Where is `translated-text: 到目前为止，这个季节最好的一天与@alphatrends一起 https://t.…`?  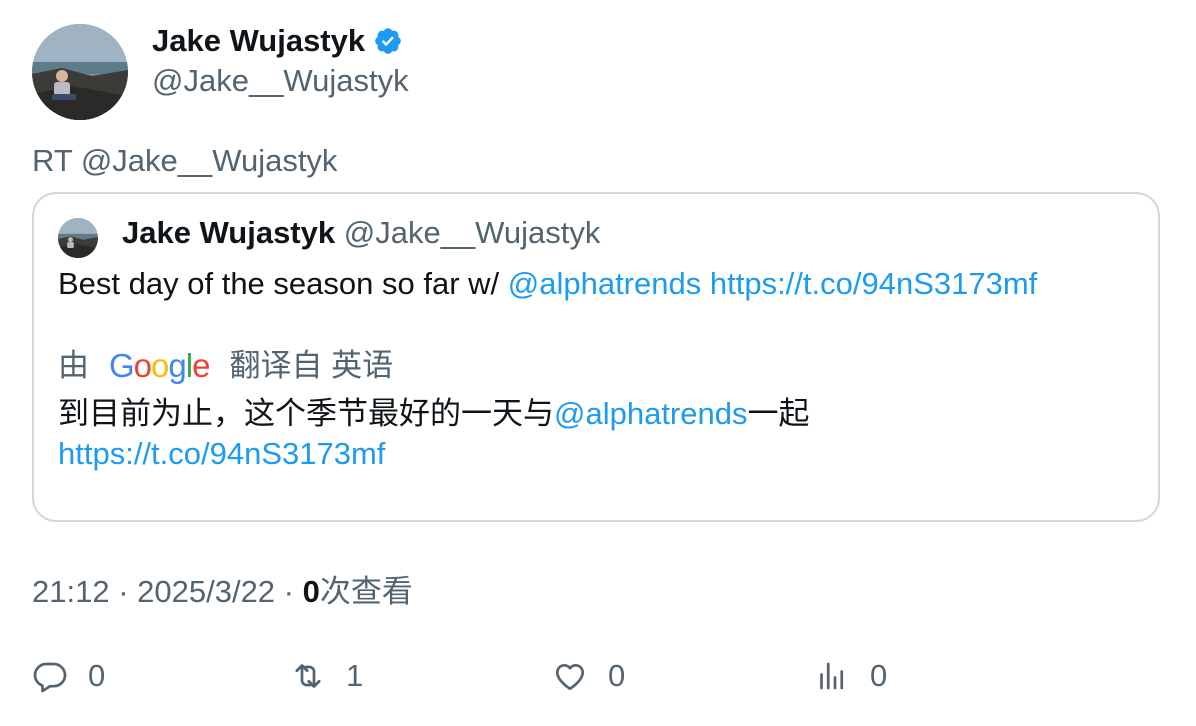 translated-text: 到目前为止，这个季节最好的一天与@alphatrends一起 https://t.… is located at coordinates (598, 434).